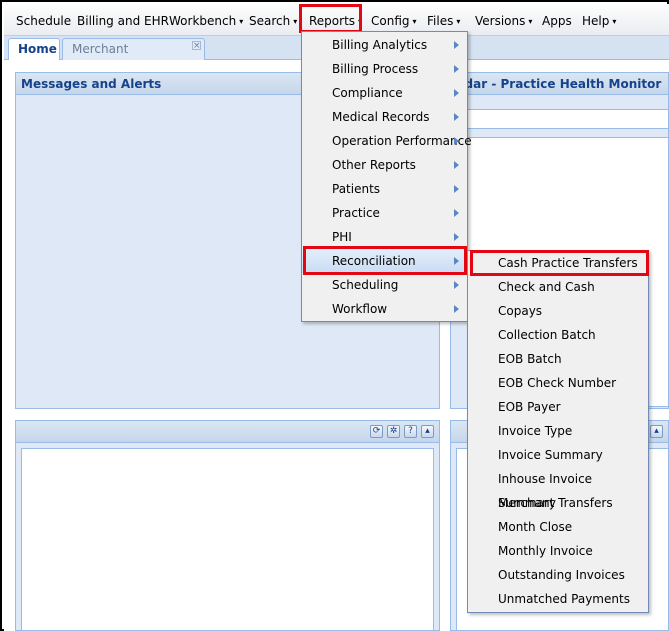  Describe the element at coordinates (330, 18) in the screenshot. I see `reports-highlight-box` at that location.